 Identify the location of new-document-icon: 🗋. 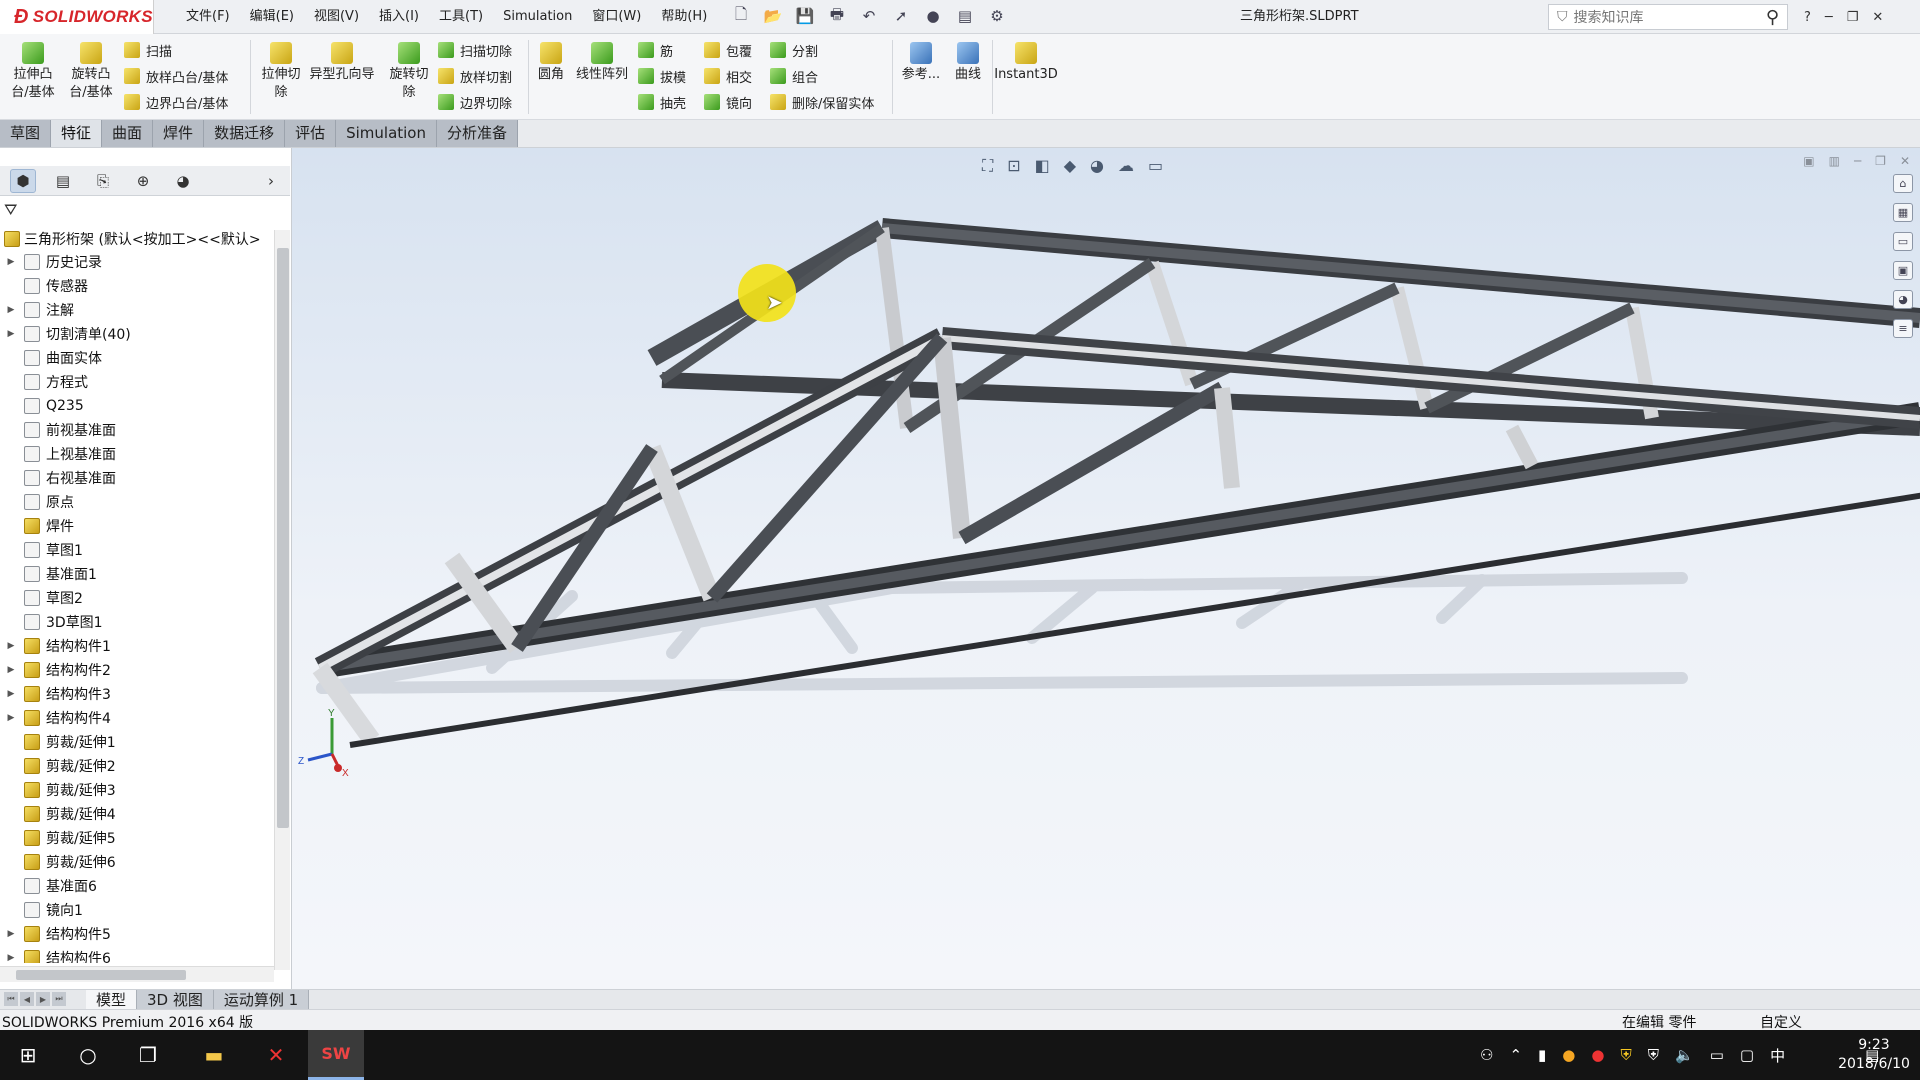
(741, 15).